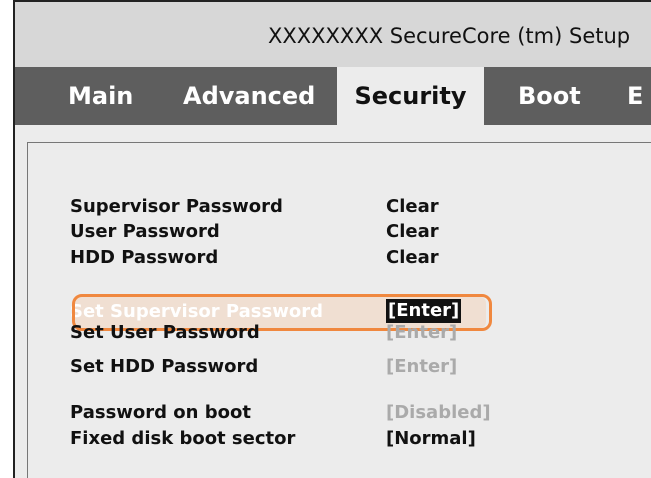 The height and width of the screenshot is (478, 651). I want to click on password-on-boot-label: Password on boot, so click(160, 413).